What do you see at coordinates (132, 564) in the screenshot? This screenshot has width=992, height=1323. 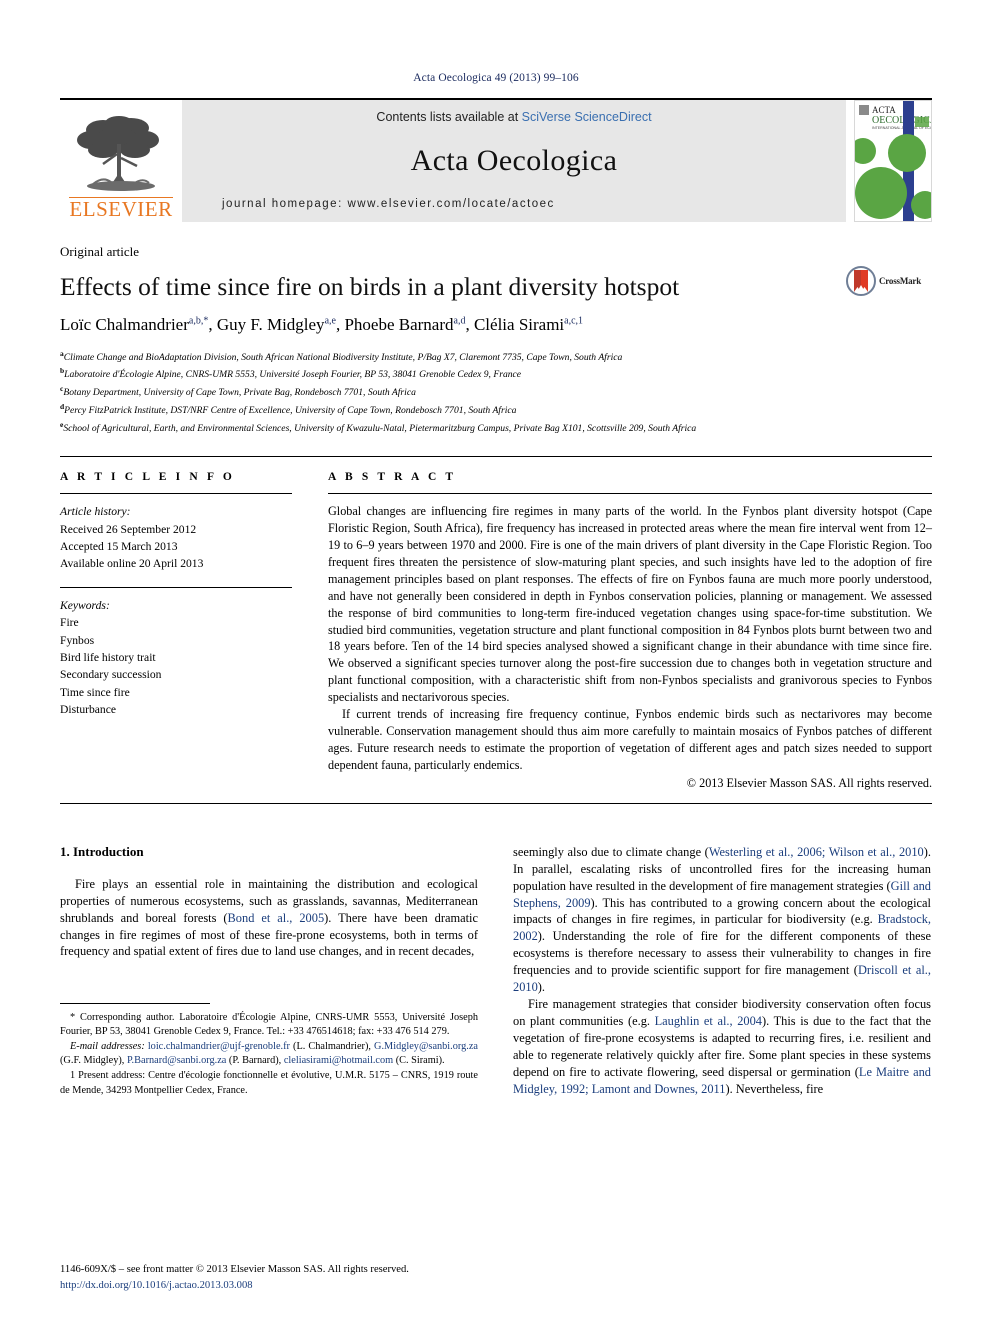 I see `history-available-online: Available online 20 April 2013` at bounding box center [132, 564].